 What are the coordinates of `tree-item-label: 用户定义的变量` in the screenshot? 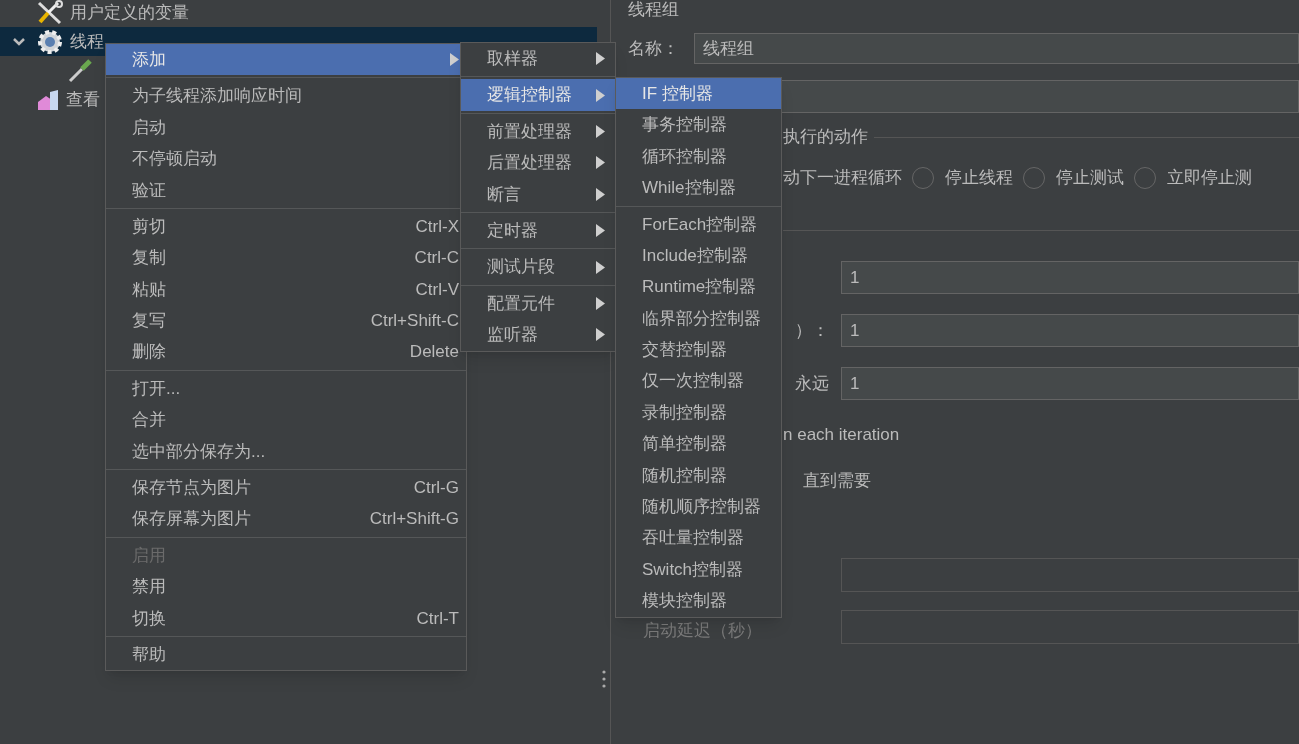 It's located at (129, 12).